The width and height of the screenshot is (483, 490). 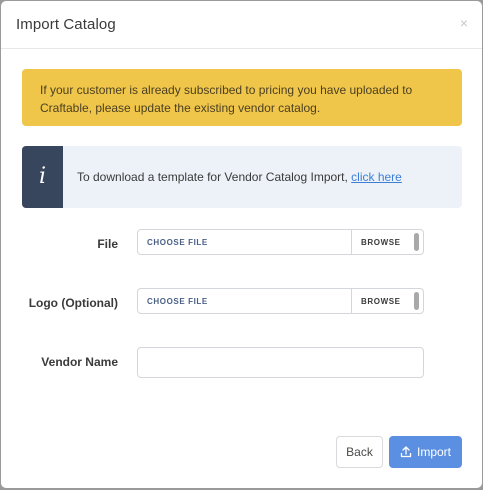 I want to click on back-button-label: Back, so click(x=359, y=452).